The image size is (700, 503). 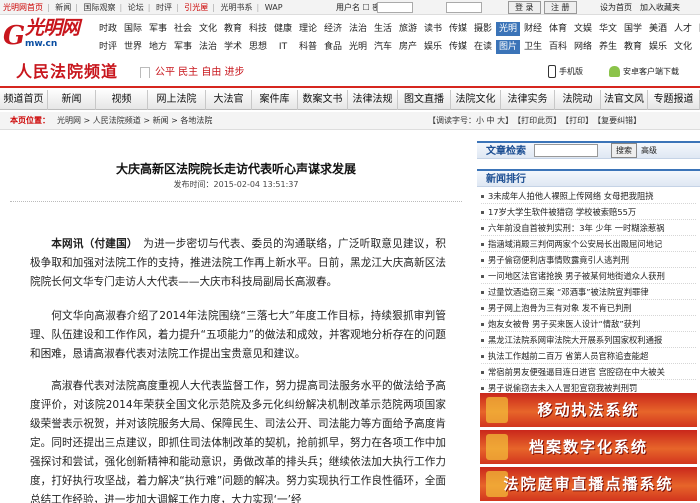 What do you see at coordinates (588, 228) in the screenshot?
I see `ranking-item: 六年前没自首被判实刑：3年 少年 一时糊涂惹祸` at bounding box center [588, 228].